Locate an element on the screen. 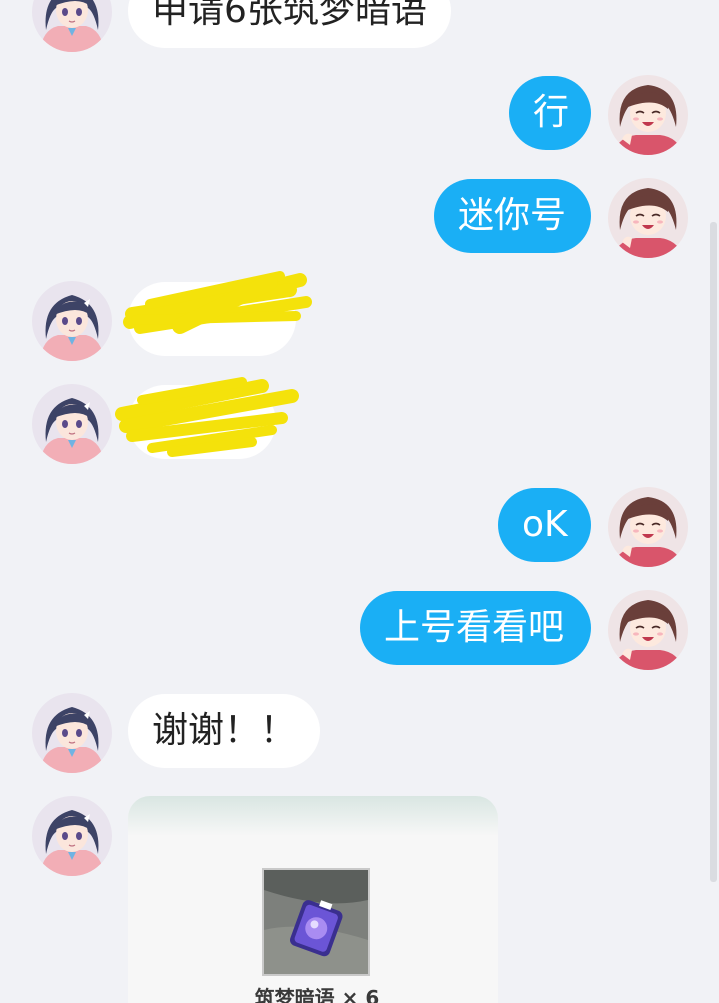 This screenshot has width=719, height=1003. image-top-edge is located at coordinates (313, 816).